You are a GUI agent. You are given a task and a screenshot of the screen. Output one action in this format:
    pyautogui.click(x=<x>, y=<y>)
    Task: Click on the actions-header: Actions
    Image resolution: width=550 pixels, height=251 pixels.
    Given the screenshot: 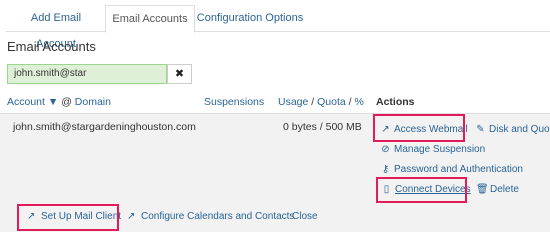 What is the action you would take?
    pyautogui.click(x=395, y=102)
    